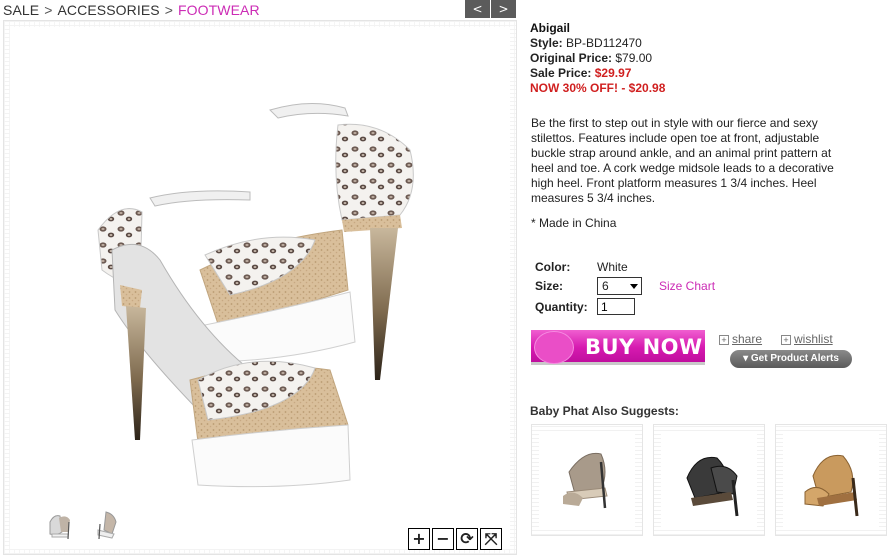  I want to click on suggested-product-2-image, so click(709, 480).